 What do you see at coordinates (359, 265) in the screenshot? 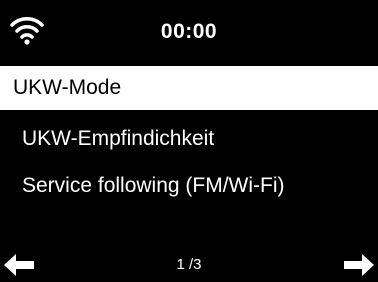
I see `arrow-right-icon` at bounding box center [359, 265].